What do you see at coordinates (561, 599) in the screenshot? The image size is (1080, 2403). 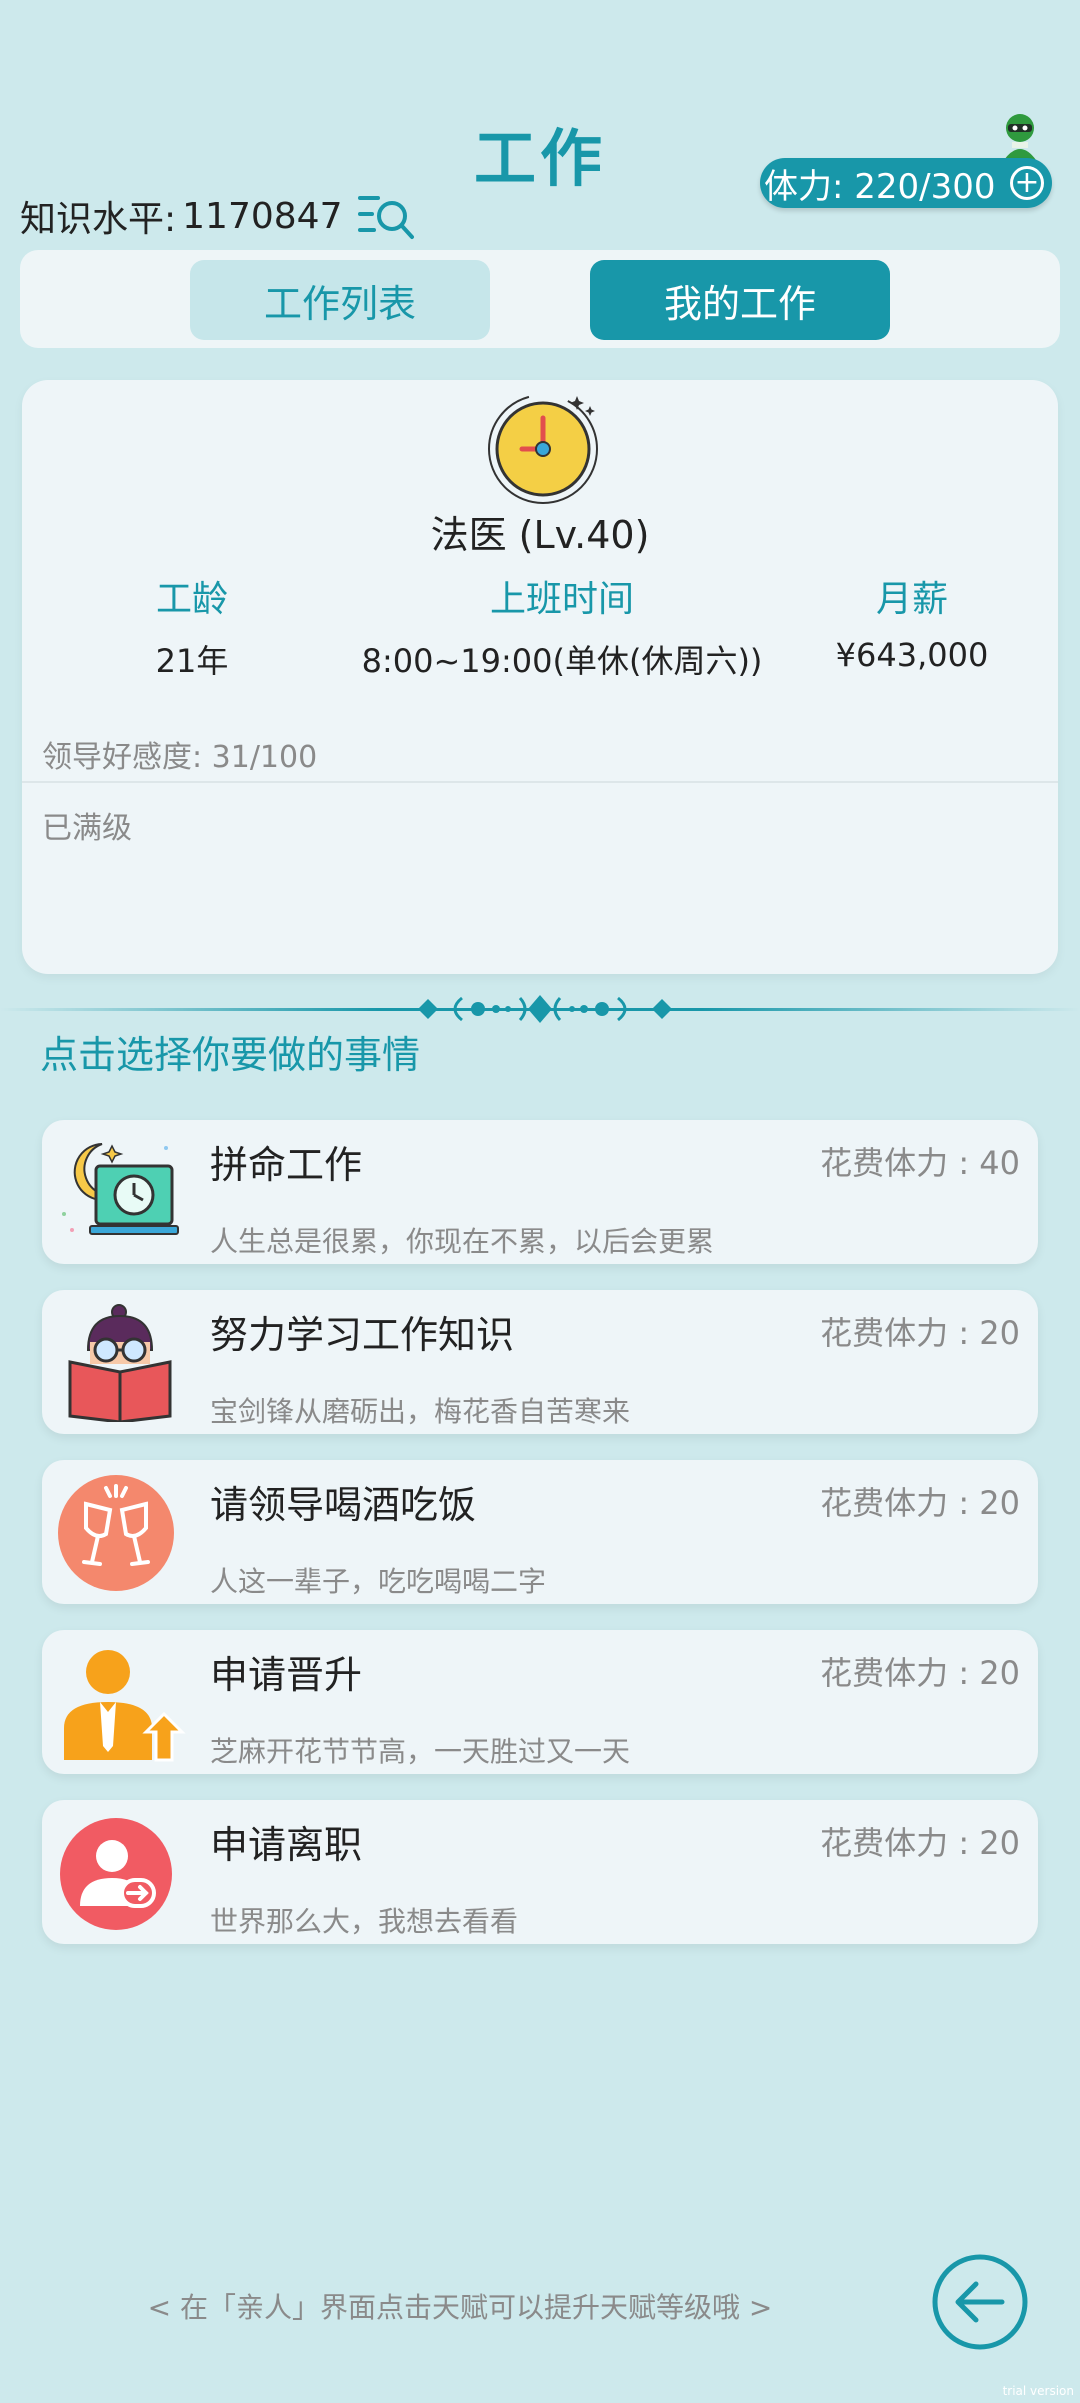 I see `stat-label: 上班时间` at bounding box center [561, 599].